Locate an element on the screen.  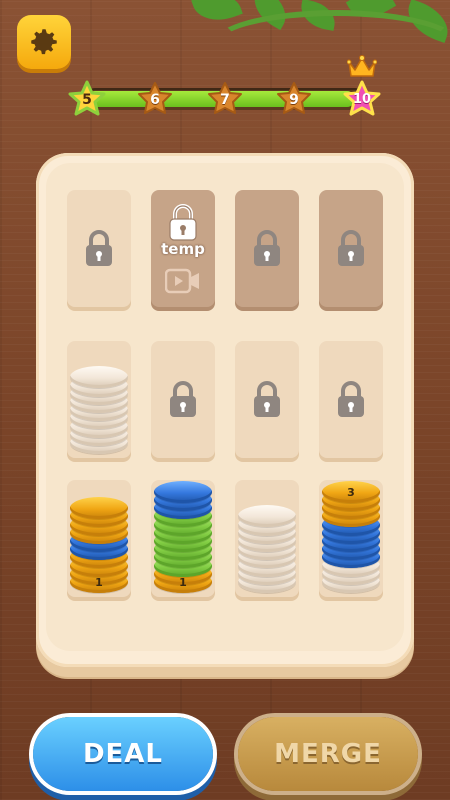
blue-chip is located at coordinates (183, 491).